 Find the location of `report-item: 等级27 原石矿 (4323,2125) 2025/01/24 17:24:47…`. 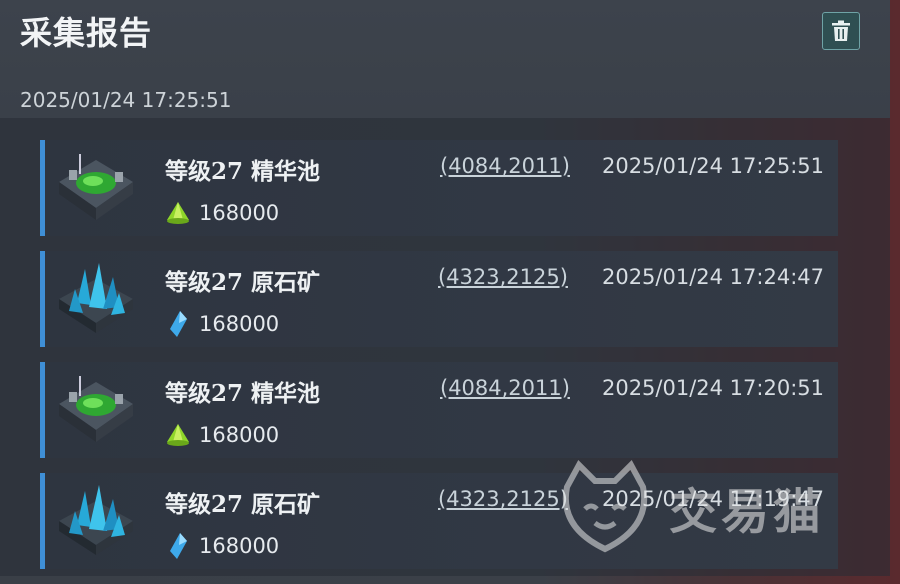

report-item: 等级27 原石矿 (4323,2125) 2025/01/24 17:24:47… is located at coordinates (439, 299).